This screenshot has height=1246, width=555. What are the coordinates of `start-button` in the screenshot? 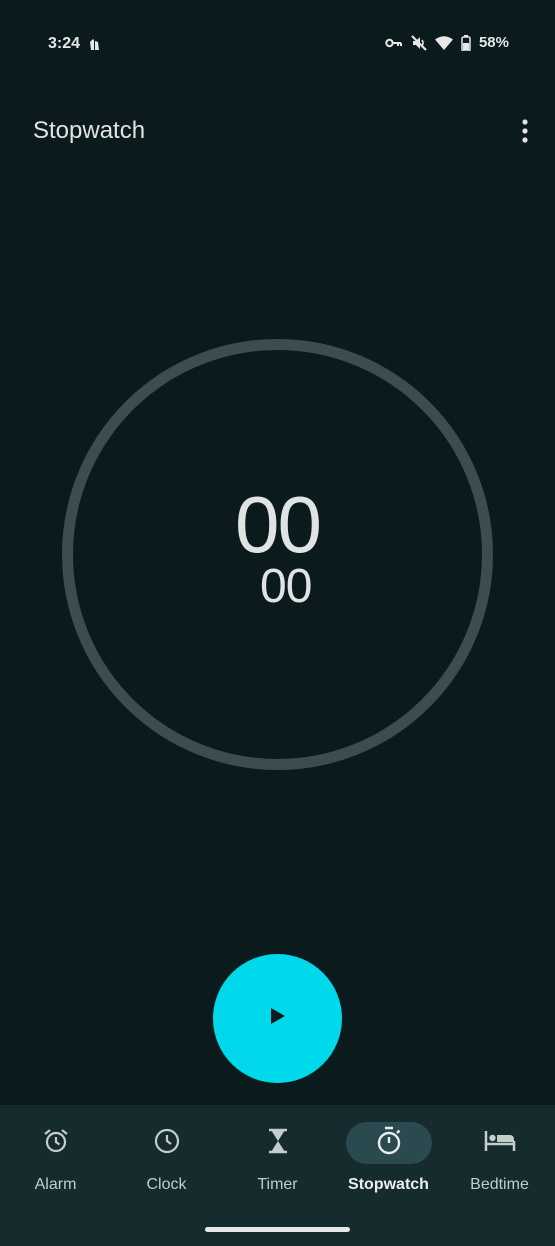 It's located at (277, 1018).